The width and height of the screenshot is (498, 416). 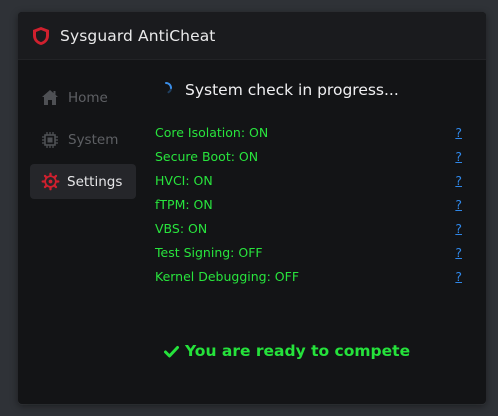 What do you see at coordinates (138, 36) in the screenshot?
I see `app-title: Sysguard AntiCheat` at bounding box center [138, 36].